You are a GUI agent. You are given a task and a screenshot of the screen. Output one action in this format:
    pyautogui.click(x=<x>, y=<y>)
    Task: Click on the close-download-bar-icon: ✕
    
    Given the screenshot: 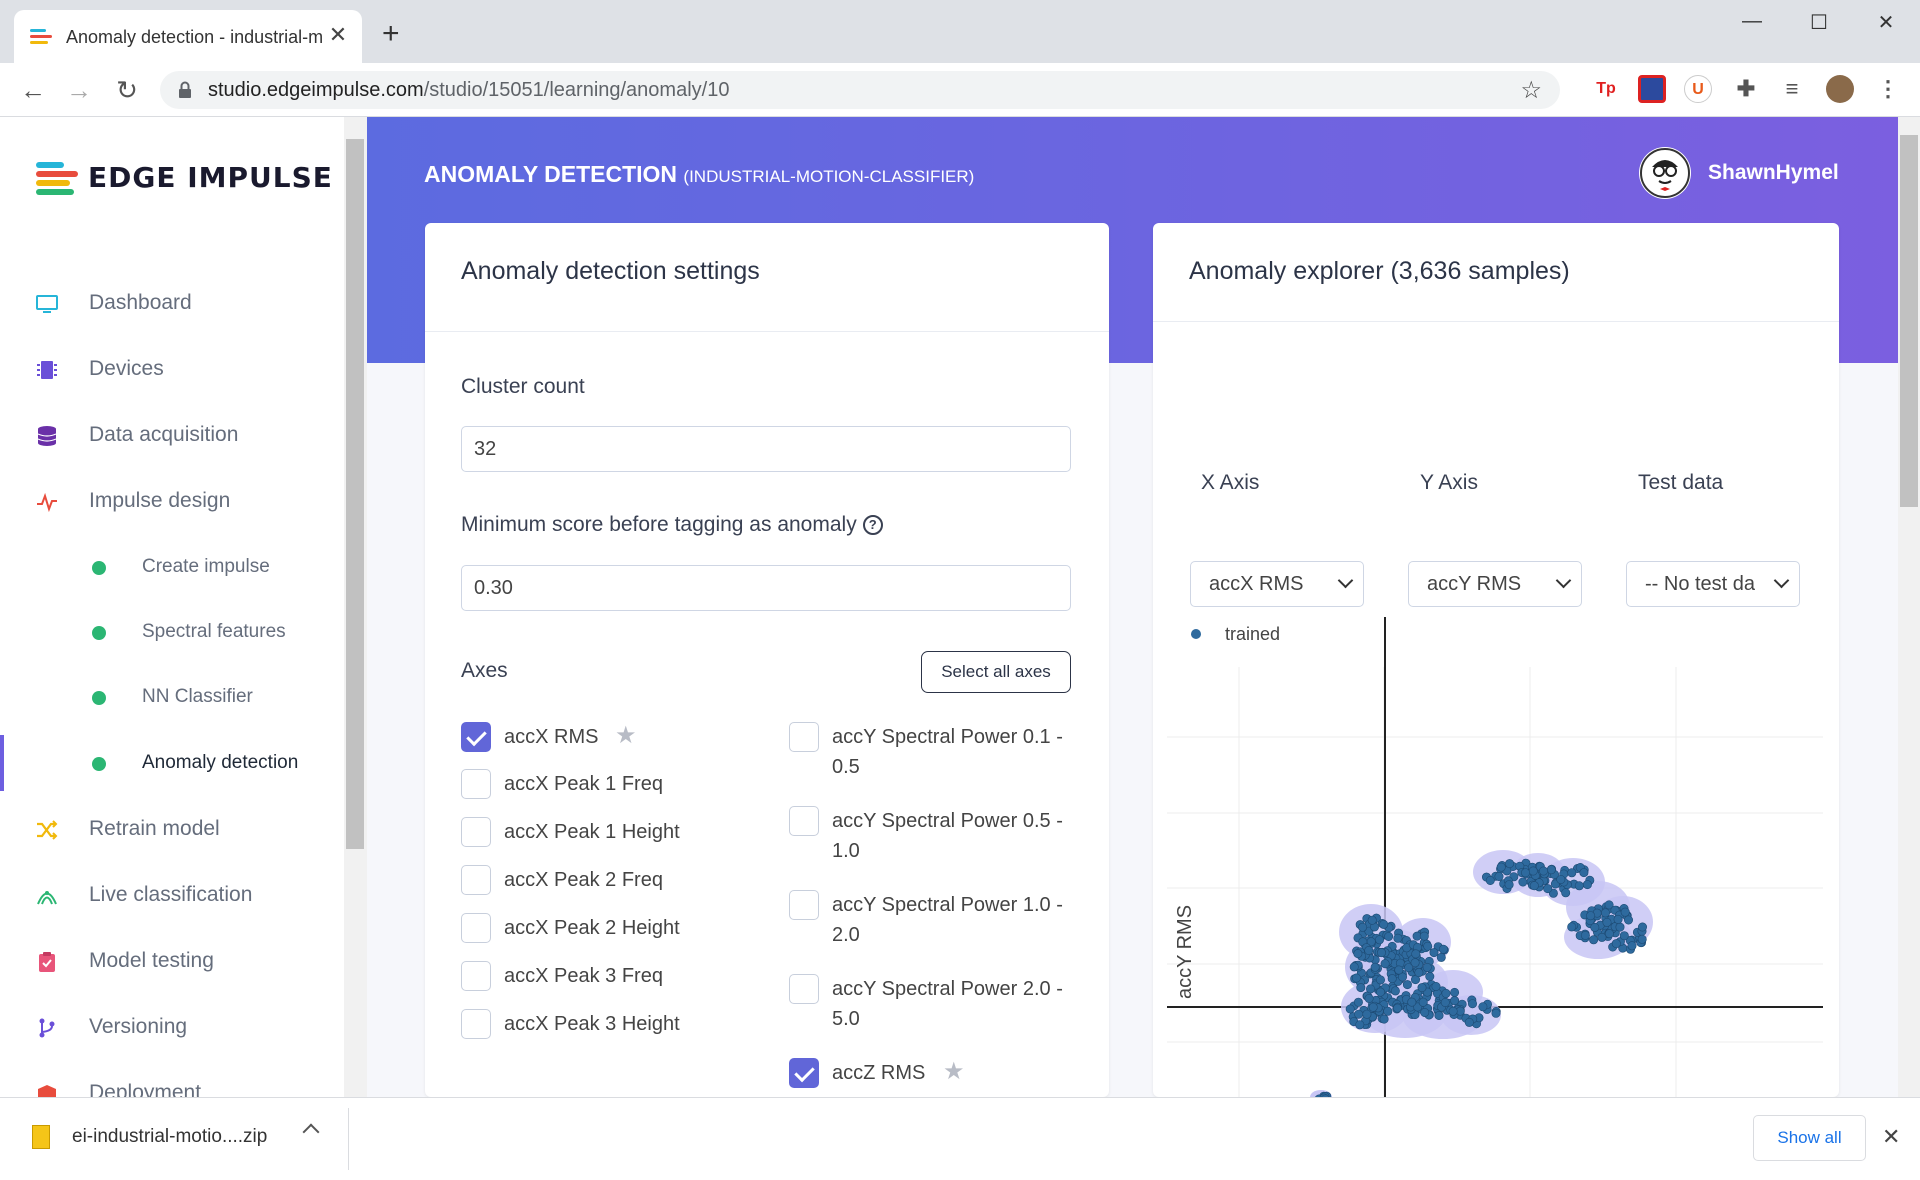 What is the action you would take?
    pyautogui.click(x=1891, y=1137)
    